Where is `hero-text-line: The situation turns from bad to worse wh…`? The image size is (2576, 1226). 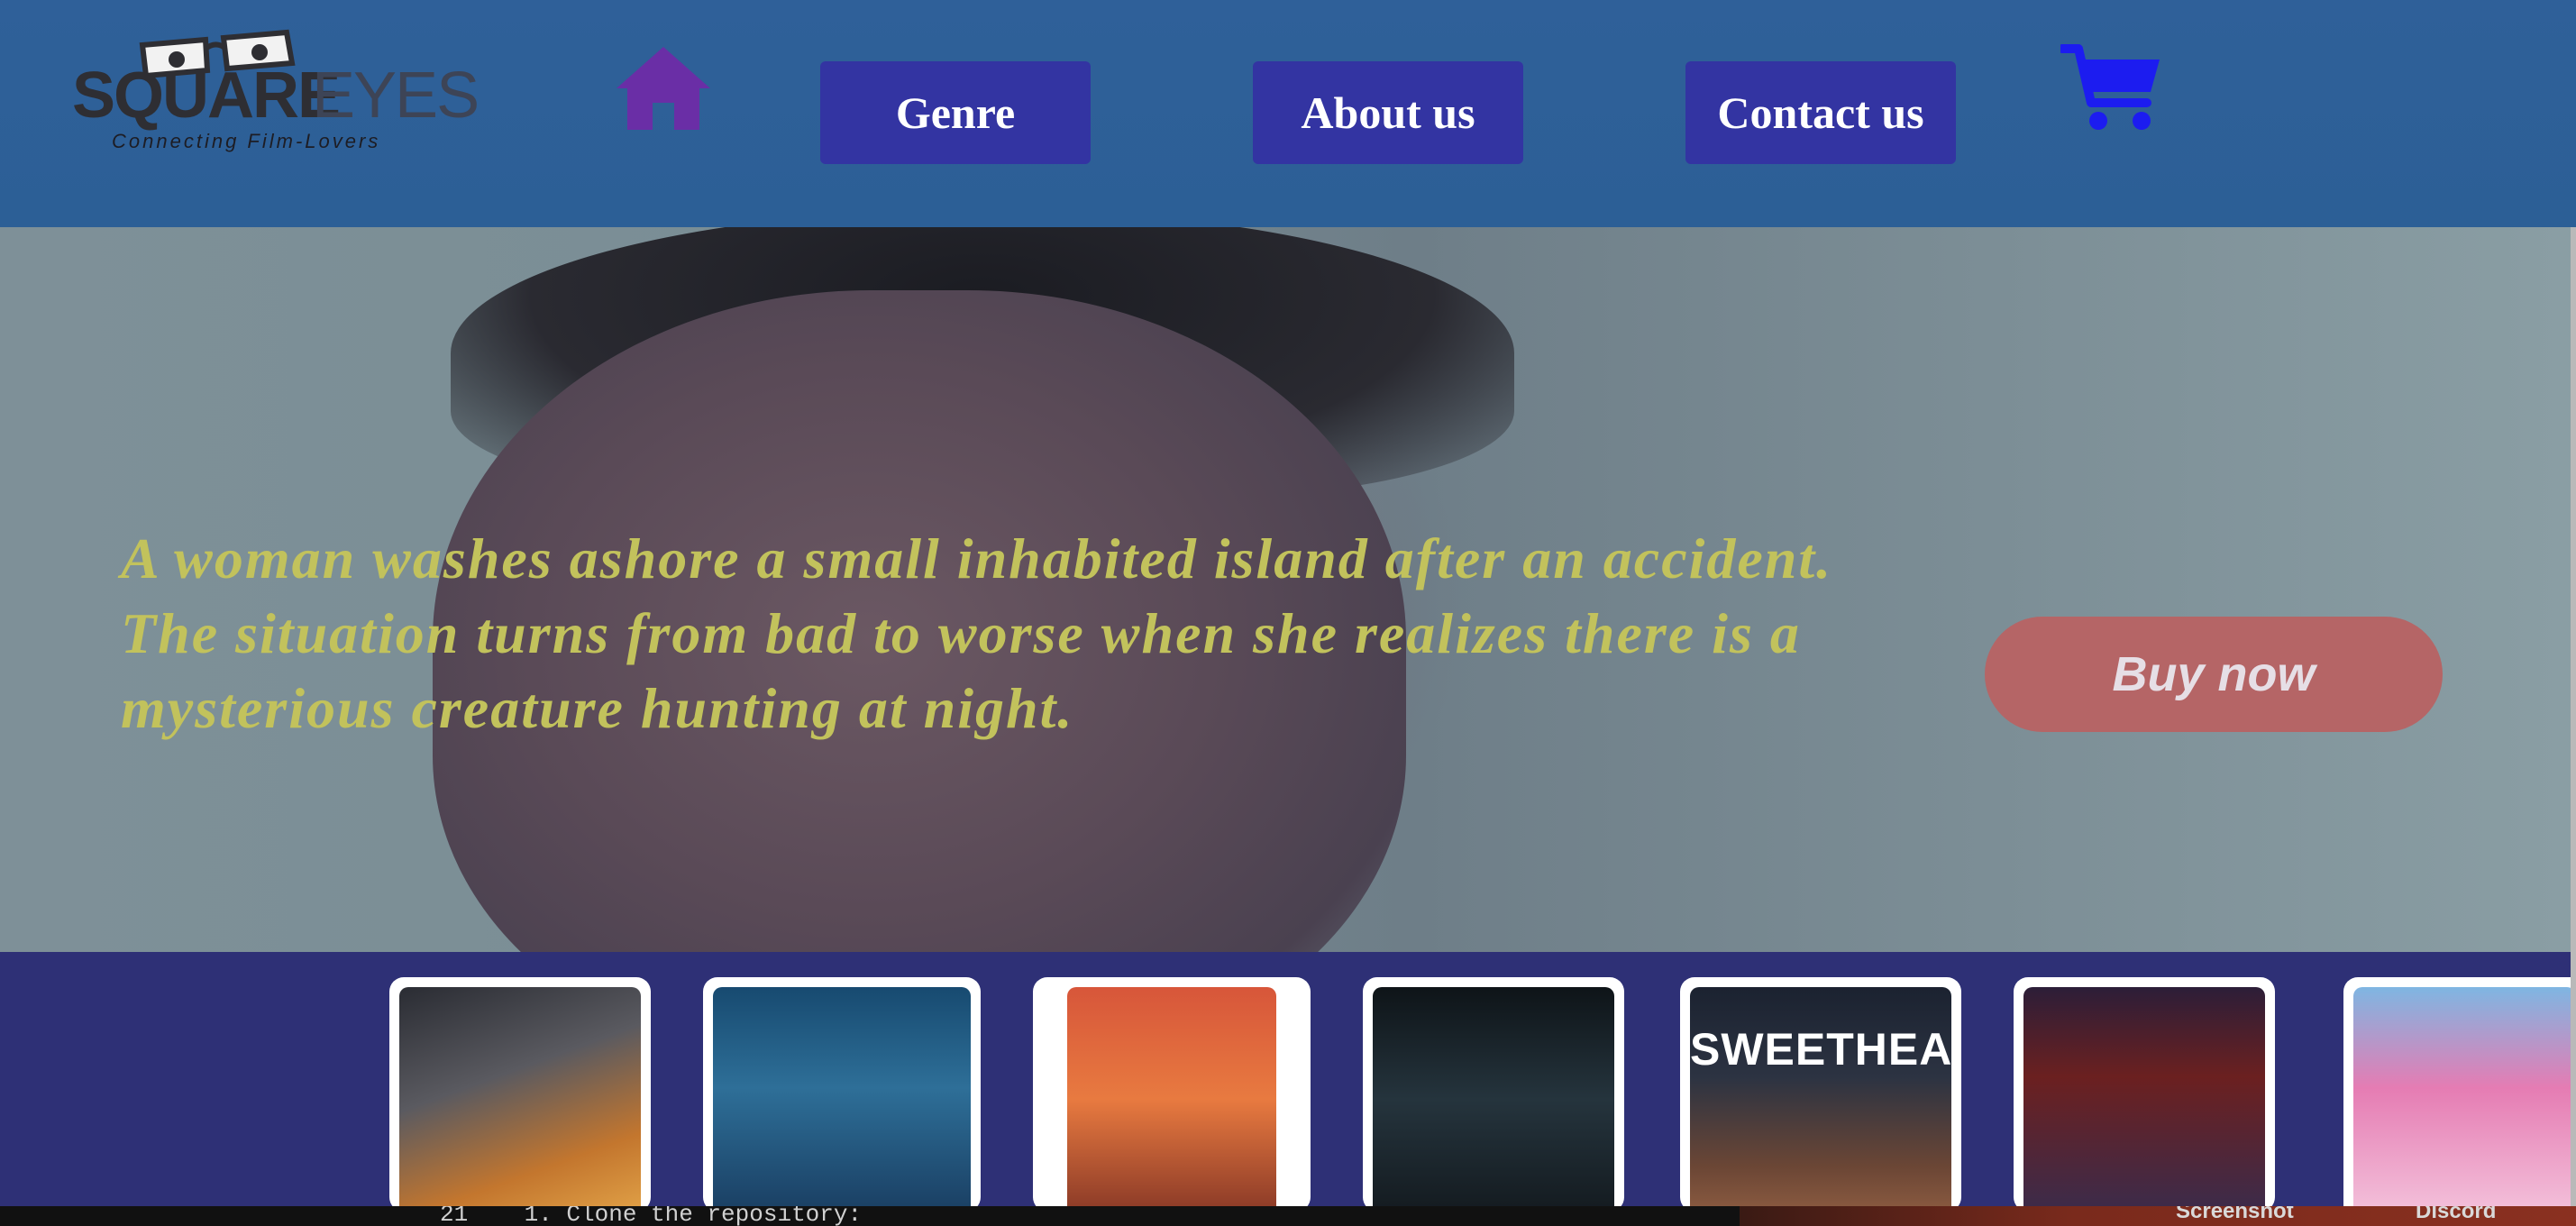 hero-text-line: The situation turns from bad to worse wh… is located at coordinates (961, 670).